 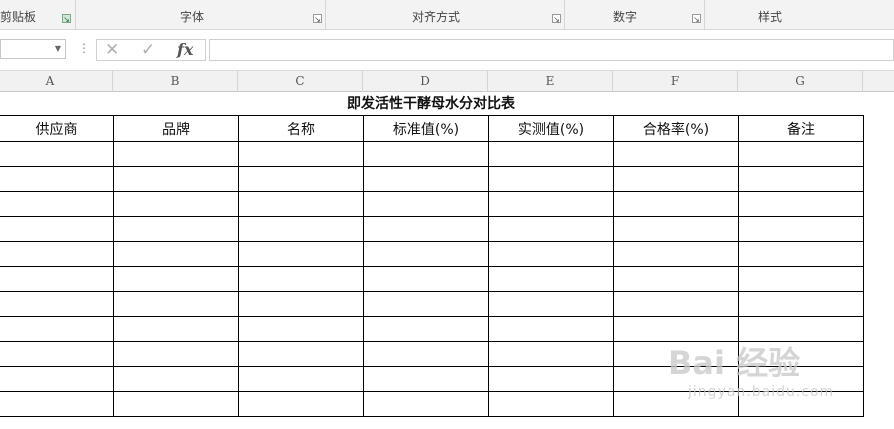 What do you see at coordinates (550, 81) in the screenshot?
I see `column-header-e: E` at bounding box center [550, 81].